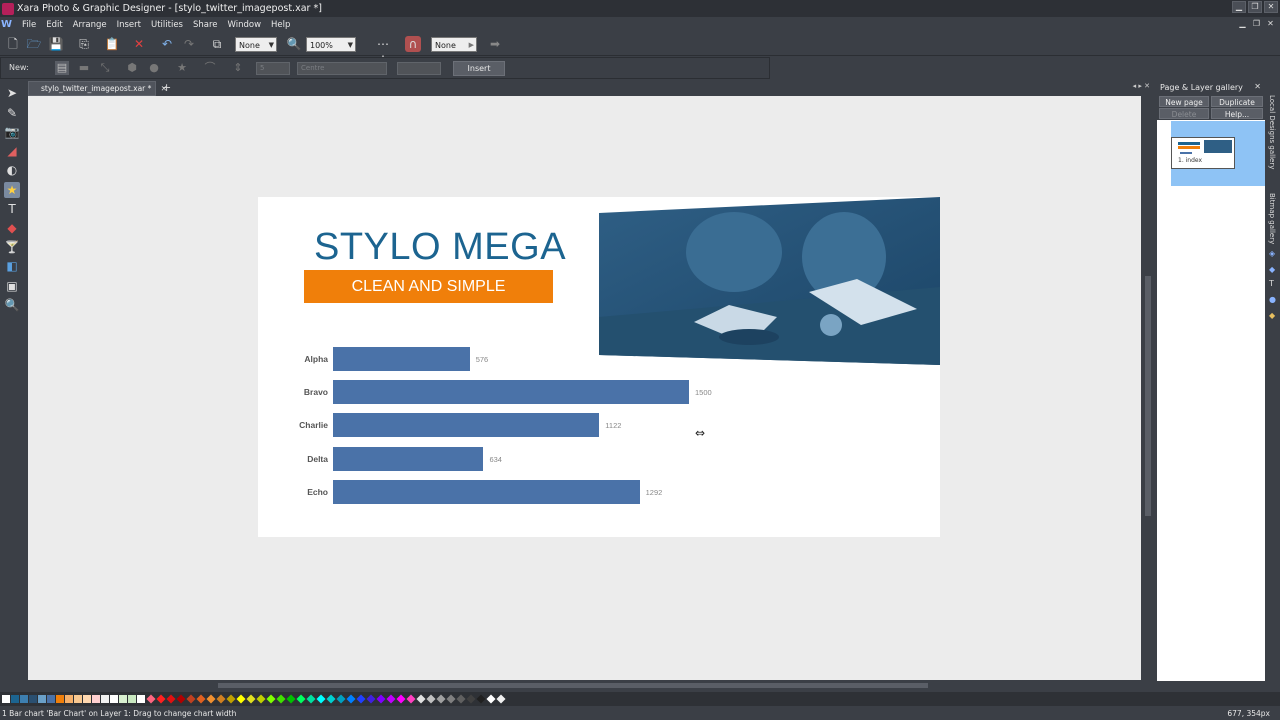 The width and height of the screenshot is (1280, 720). What do you see at coordinates (62, 68) in the screenshot?
I see `rectangle-shape-icon: ▤` at bounding box center [62, 68].